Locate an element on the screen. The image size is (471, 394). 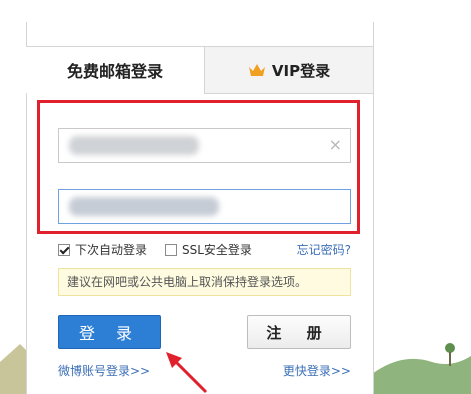
username-blurred-value is located at coordinates (134, 145).